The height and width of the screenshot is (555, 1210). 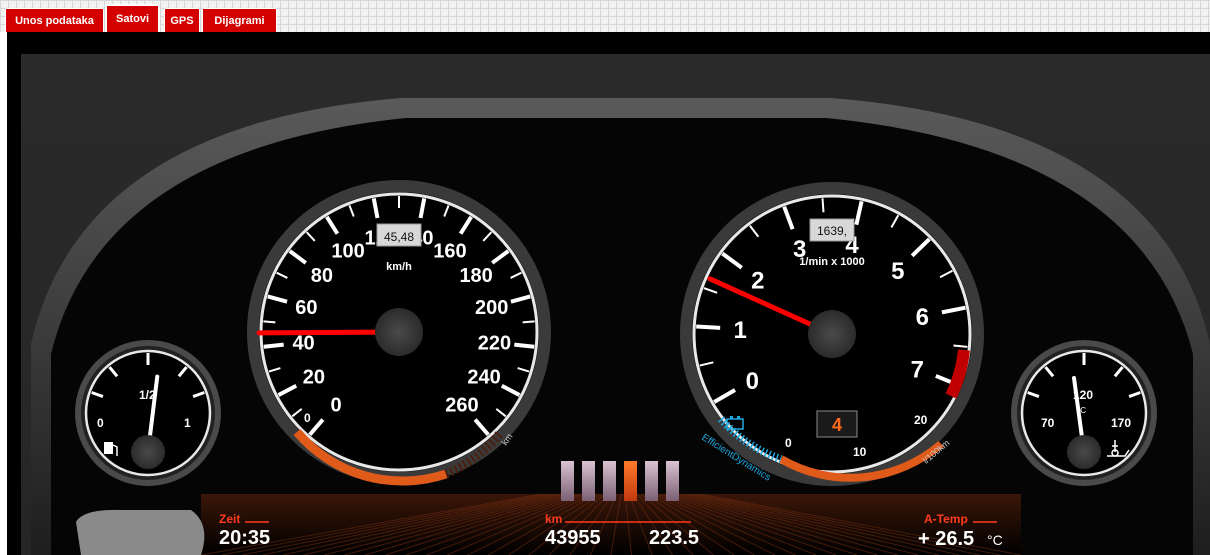 I want to click on rpm-scale-label: 5, so click(x=897, y=271).